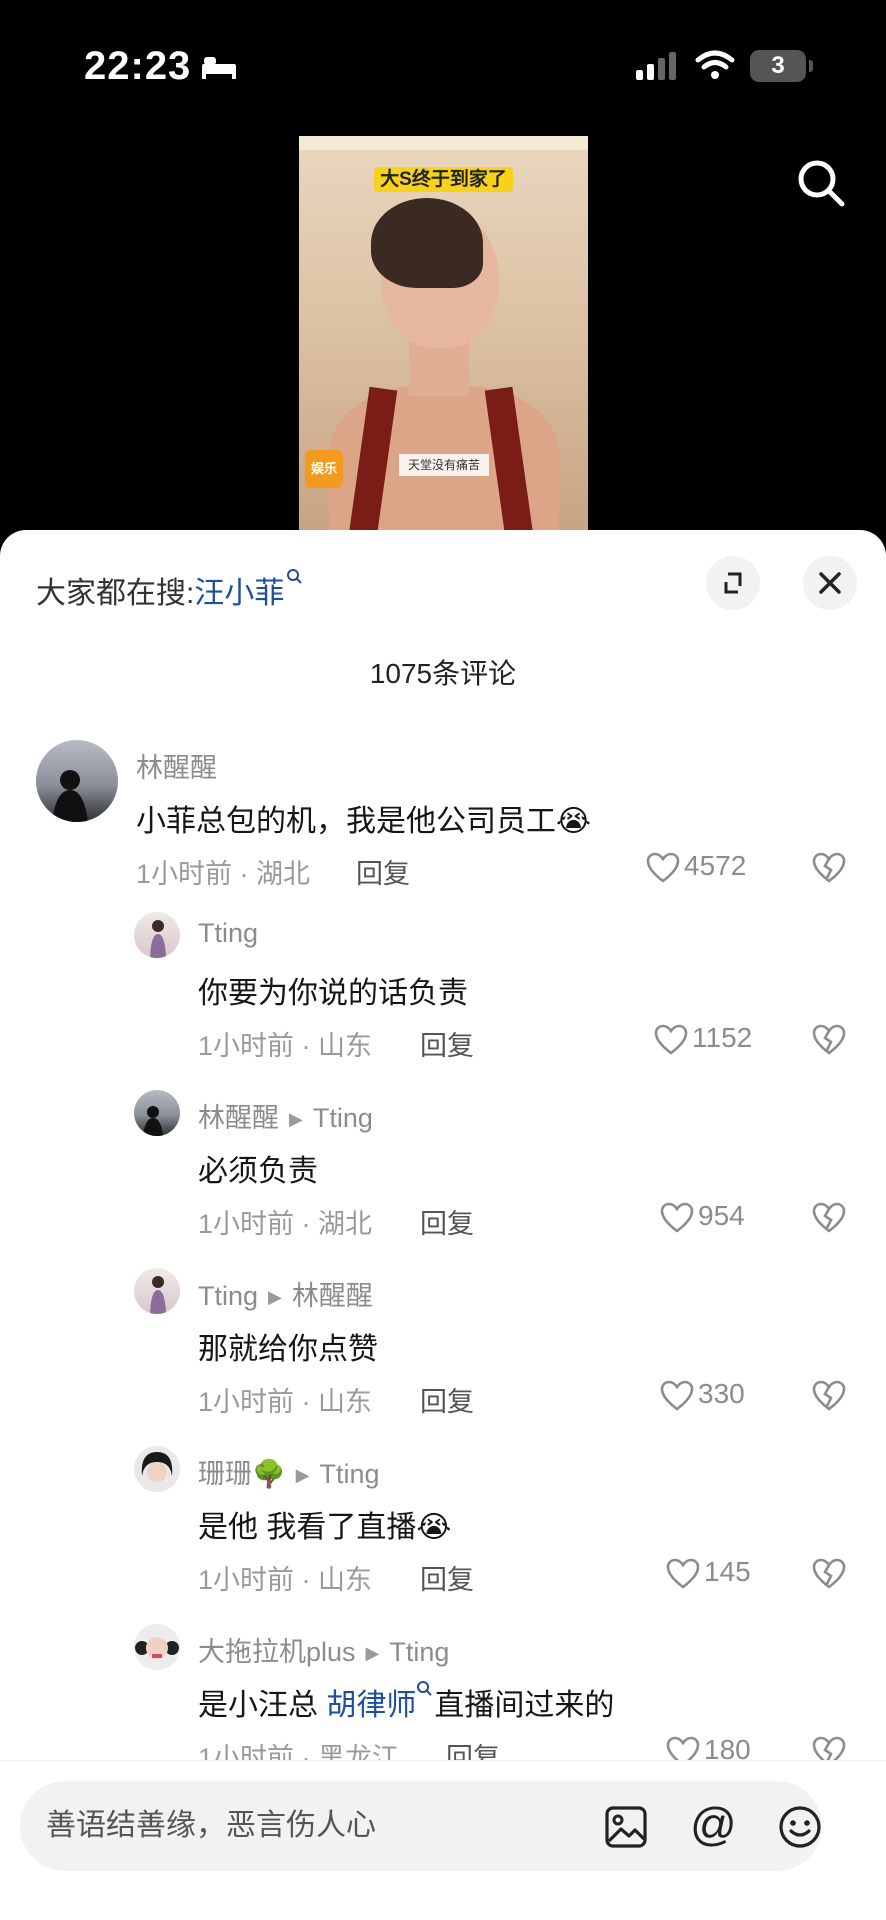 This screenshot has height=1920, width=886. I want to click on comment-input, so click(296, 1826).